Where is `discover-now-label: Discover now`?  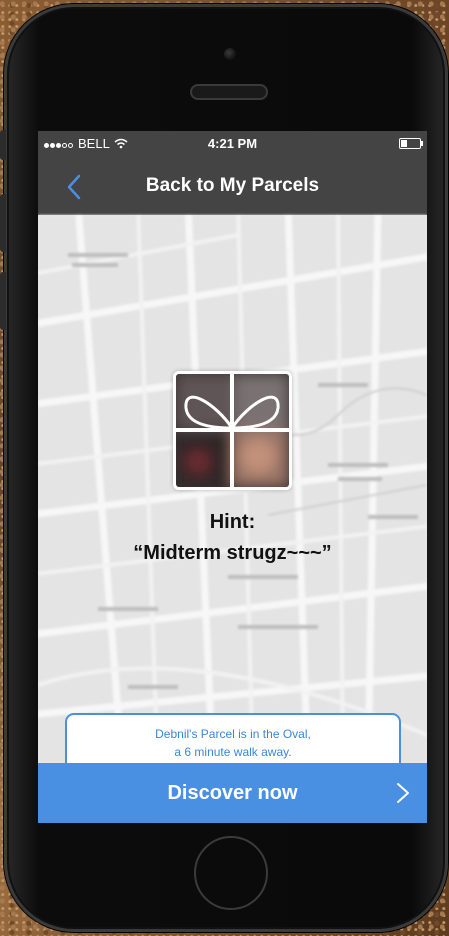 discover-now-label: Discover now is located at coordinates (232, 793).